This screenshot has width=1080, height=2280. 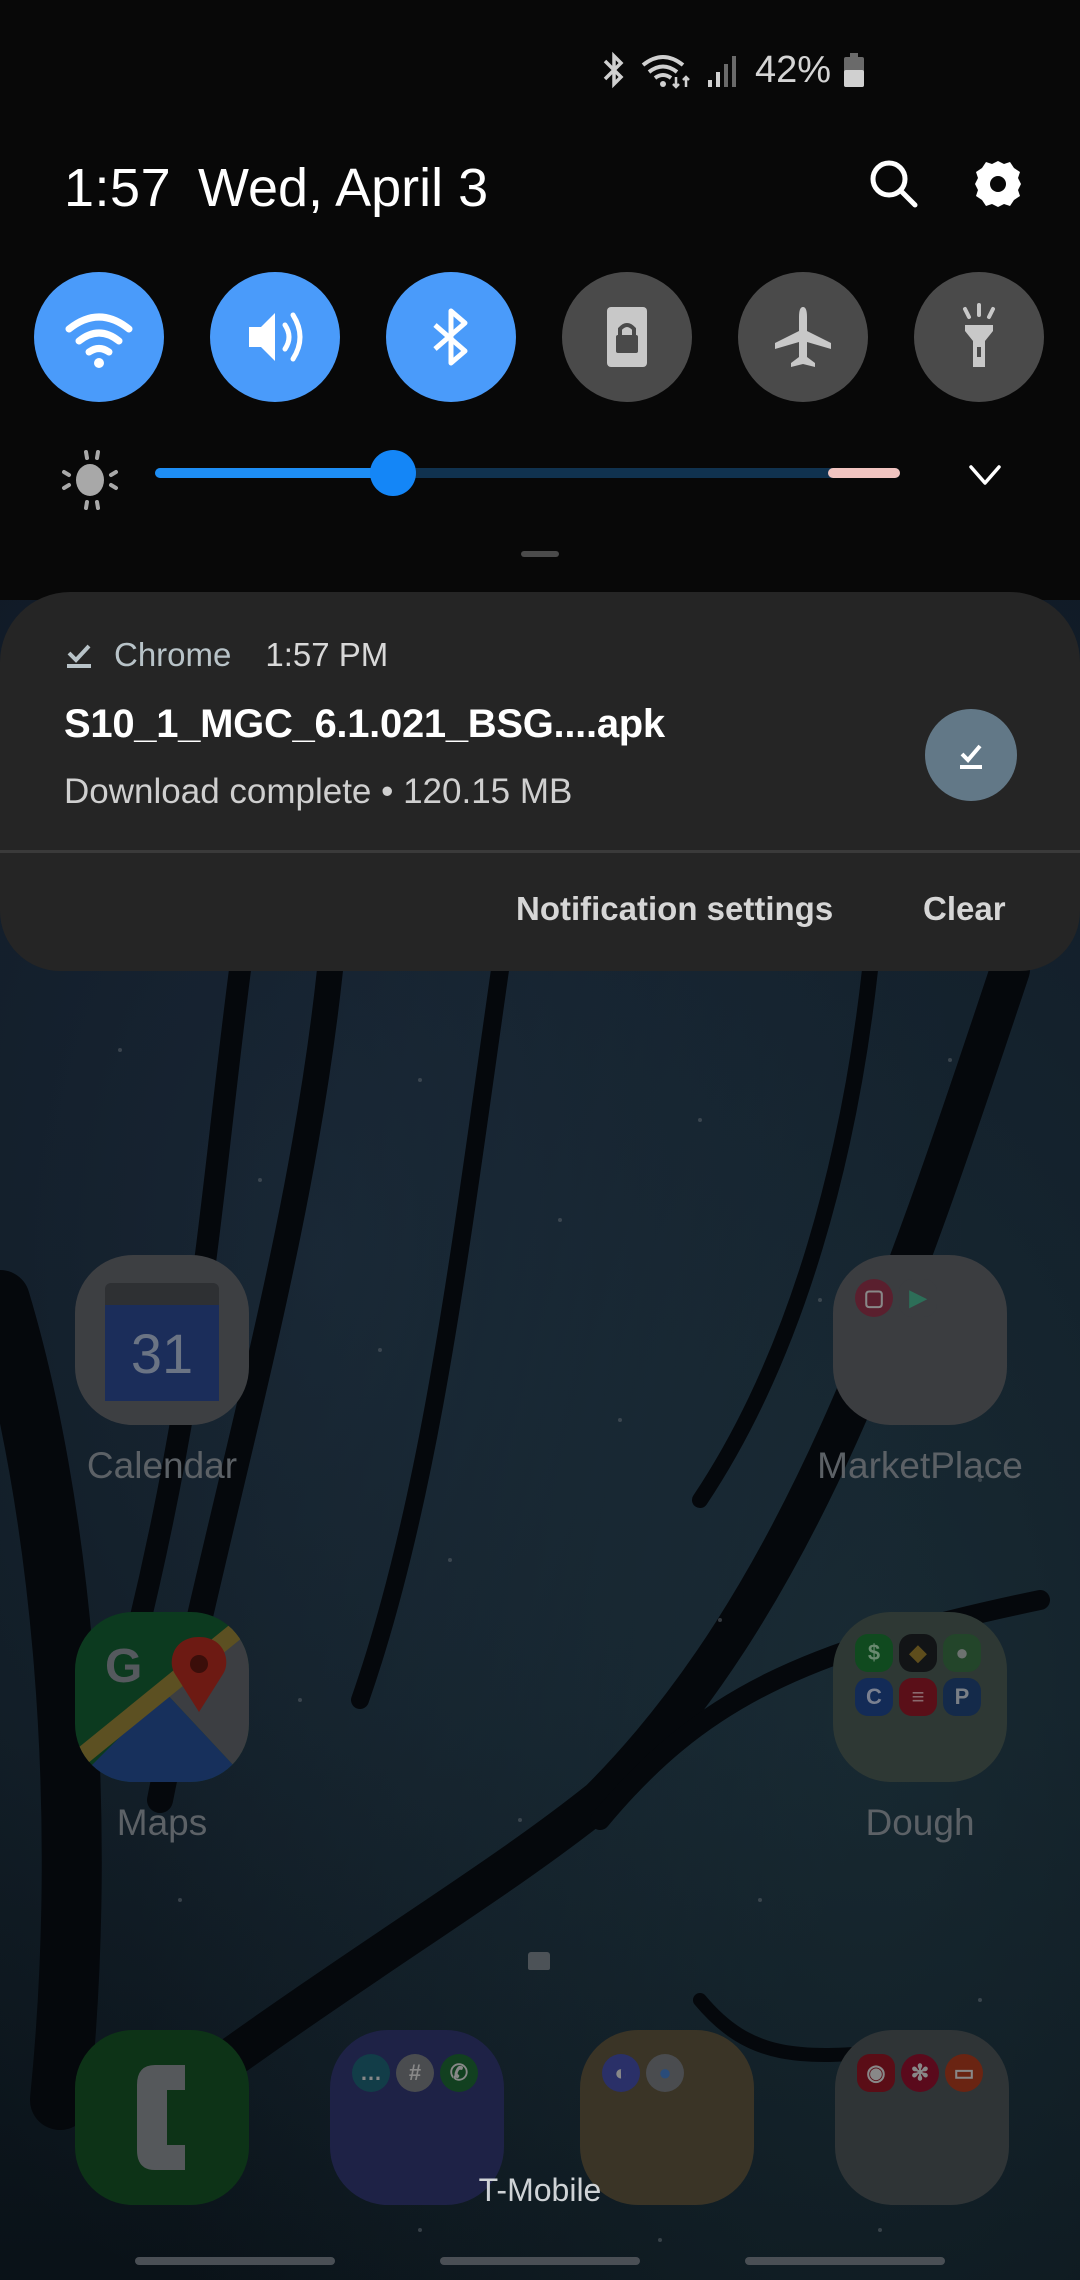 I want to click on notification-settings-button: Notification settings, so click(x=674, y=909).